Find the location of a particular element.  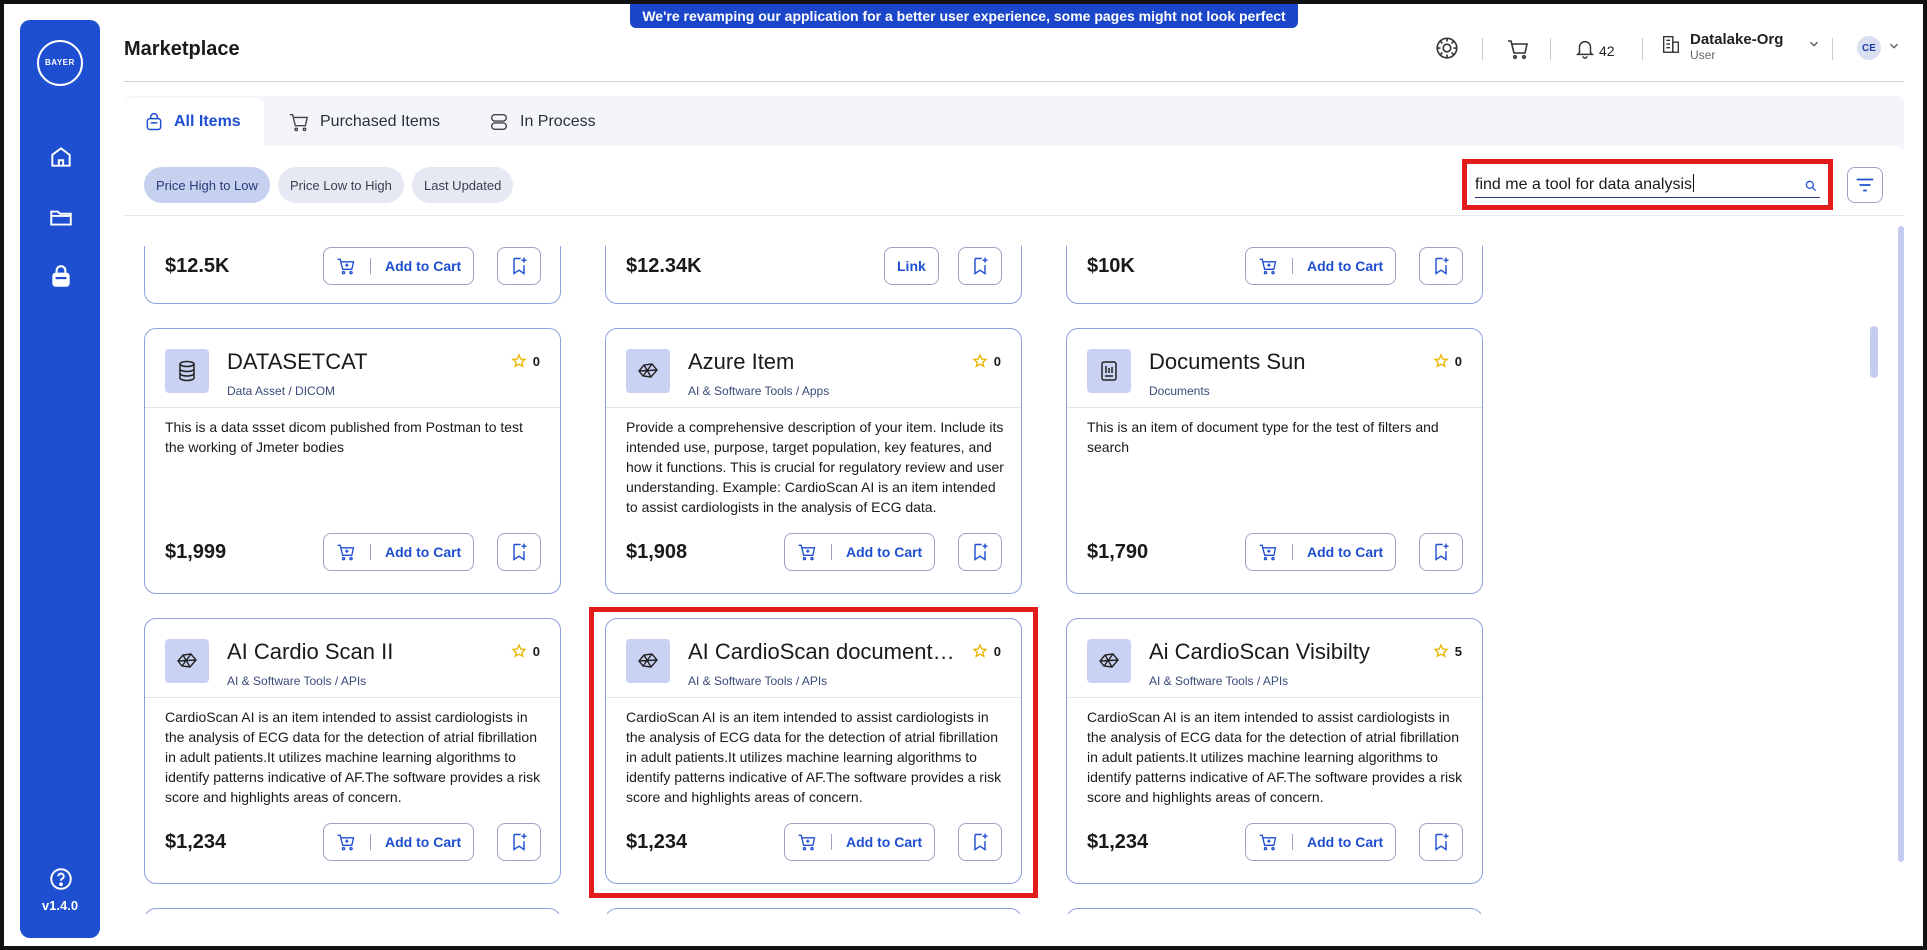

user-menu: CE is located at coordinates (1879, 48).